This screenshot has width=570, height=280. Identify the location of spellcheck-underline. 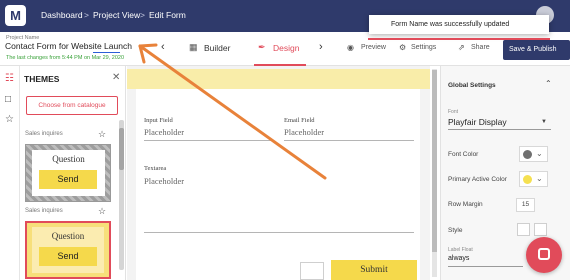
(106, 52).